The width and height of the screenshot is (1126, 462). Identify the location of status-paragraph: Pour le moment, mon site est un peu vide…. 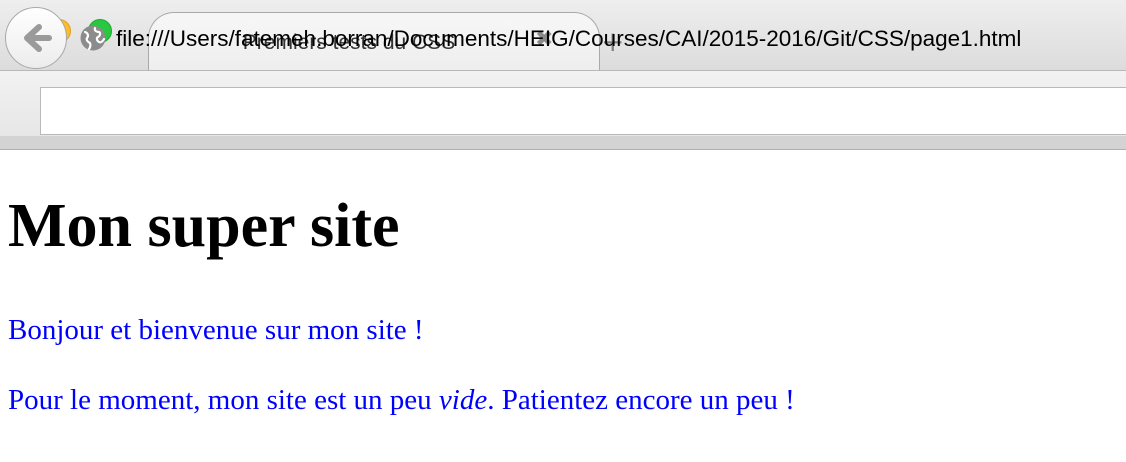
(401, 400).